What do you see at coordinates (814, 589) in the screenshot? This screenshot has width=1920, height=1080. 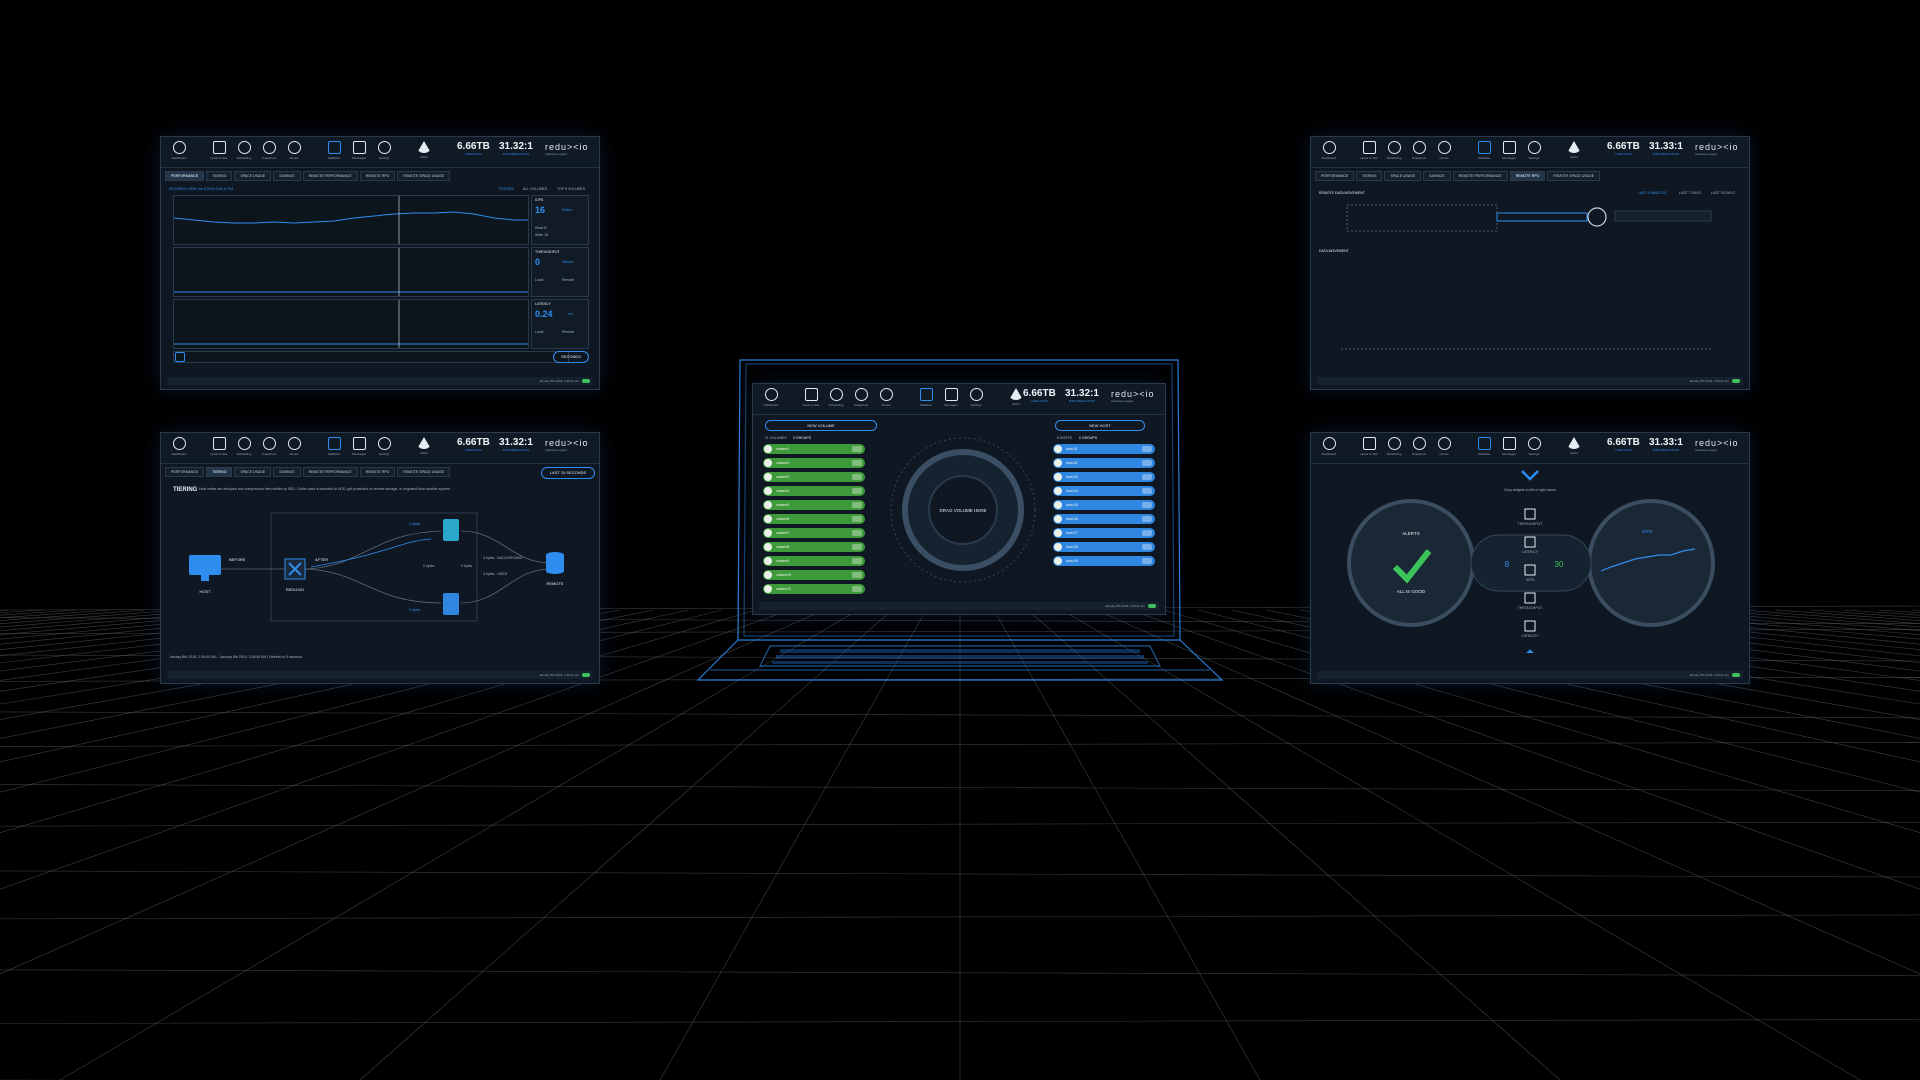 I see `volume-row: volume11` at bounding box center [814, 589].